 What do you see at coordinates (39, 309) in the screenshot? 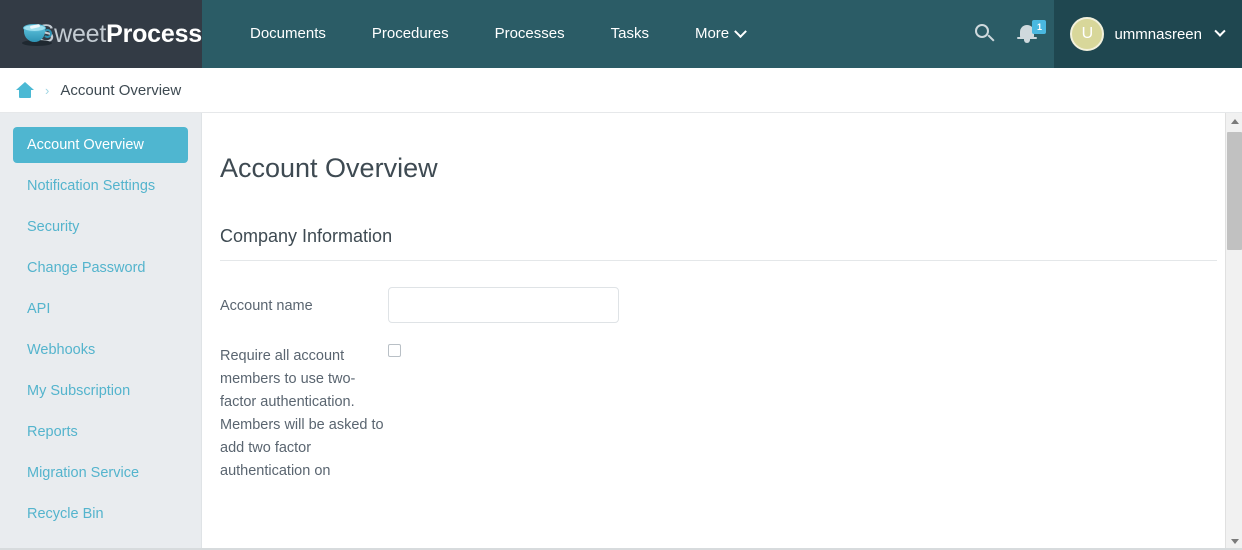
I see `sidebar-label-api: API` at bounding box center [39, 309].